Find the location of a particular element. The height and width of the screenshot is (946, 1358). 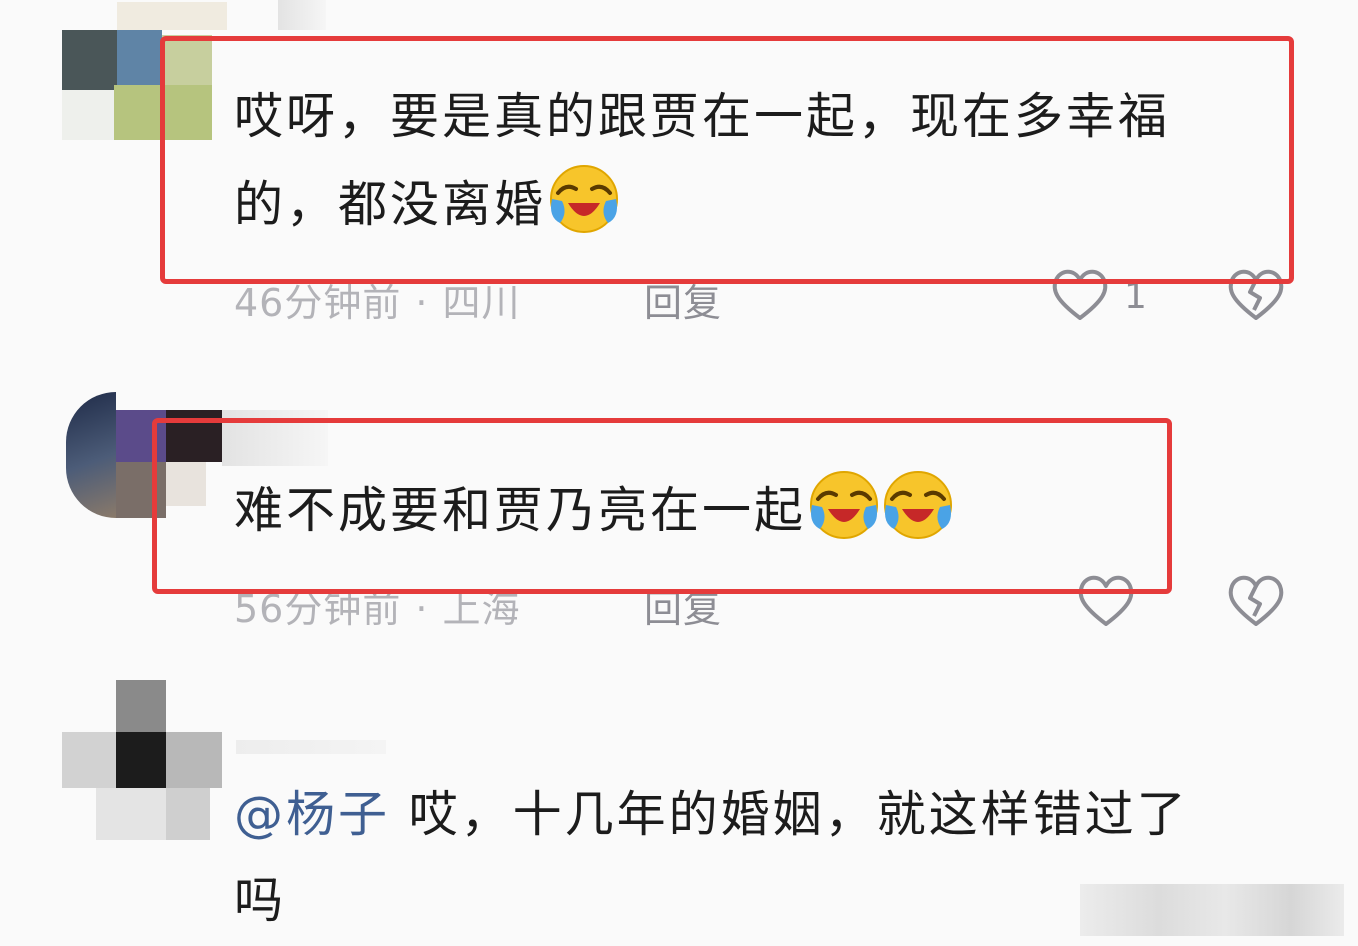

comment-text-line-2: 吗 is located at coordinates (260, 900).